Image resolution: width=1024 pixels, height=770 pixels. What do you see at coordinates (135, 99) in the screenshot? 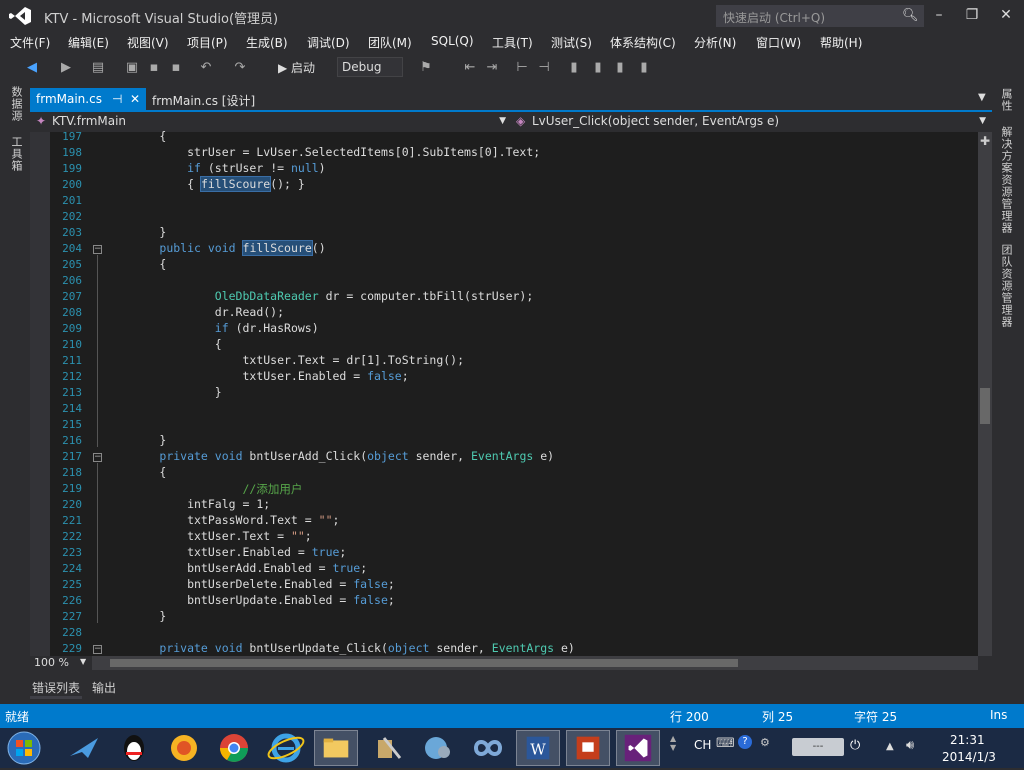
I see `close-tab-icon: ✕` at bounding box center [135, 99].